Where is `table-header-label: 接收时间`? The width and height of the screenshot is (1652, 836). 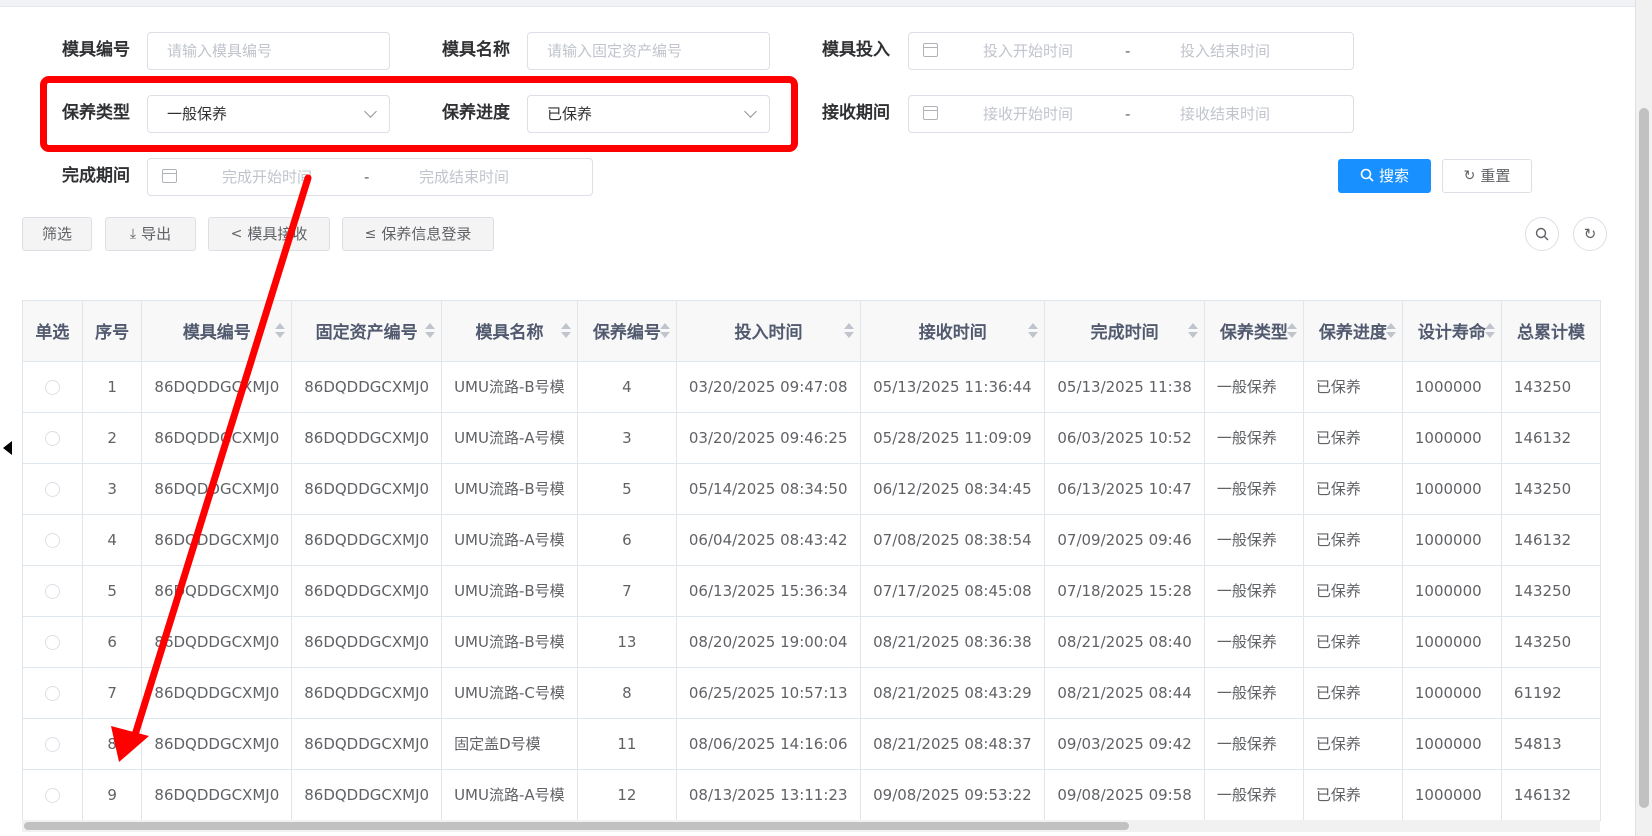 table-header-label: 接收时间 is located at coordinates (952, 333).